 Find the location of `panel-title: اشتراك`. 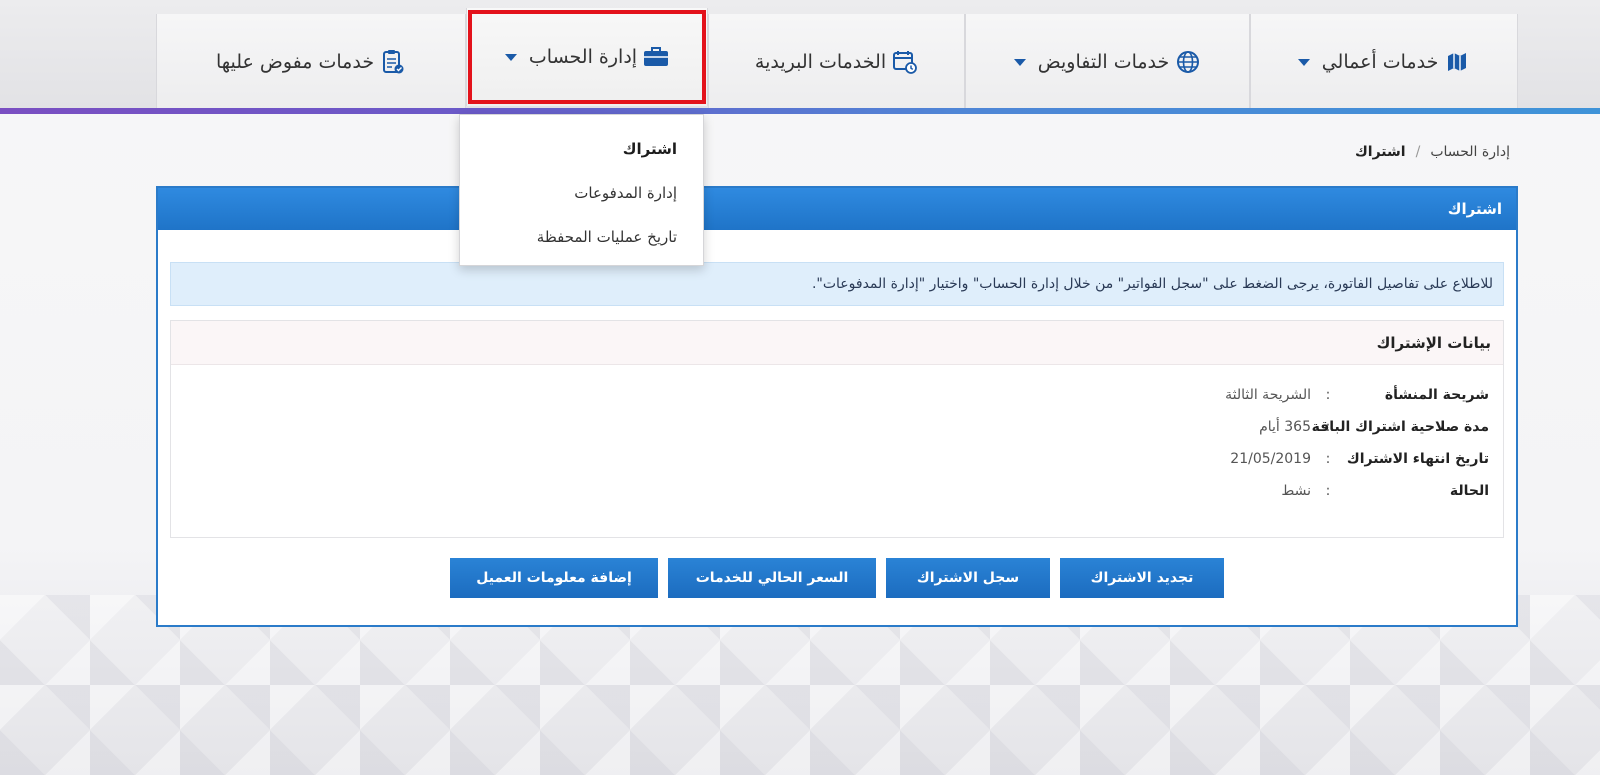

panel-title: اشتراك is located at coordinates (837, 209).